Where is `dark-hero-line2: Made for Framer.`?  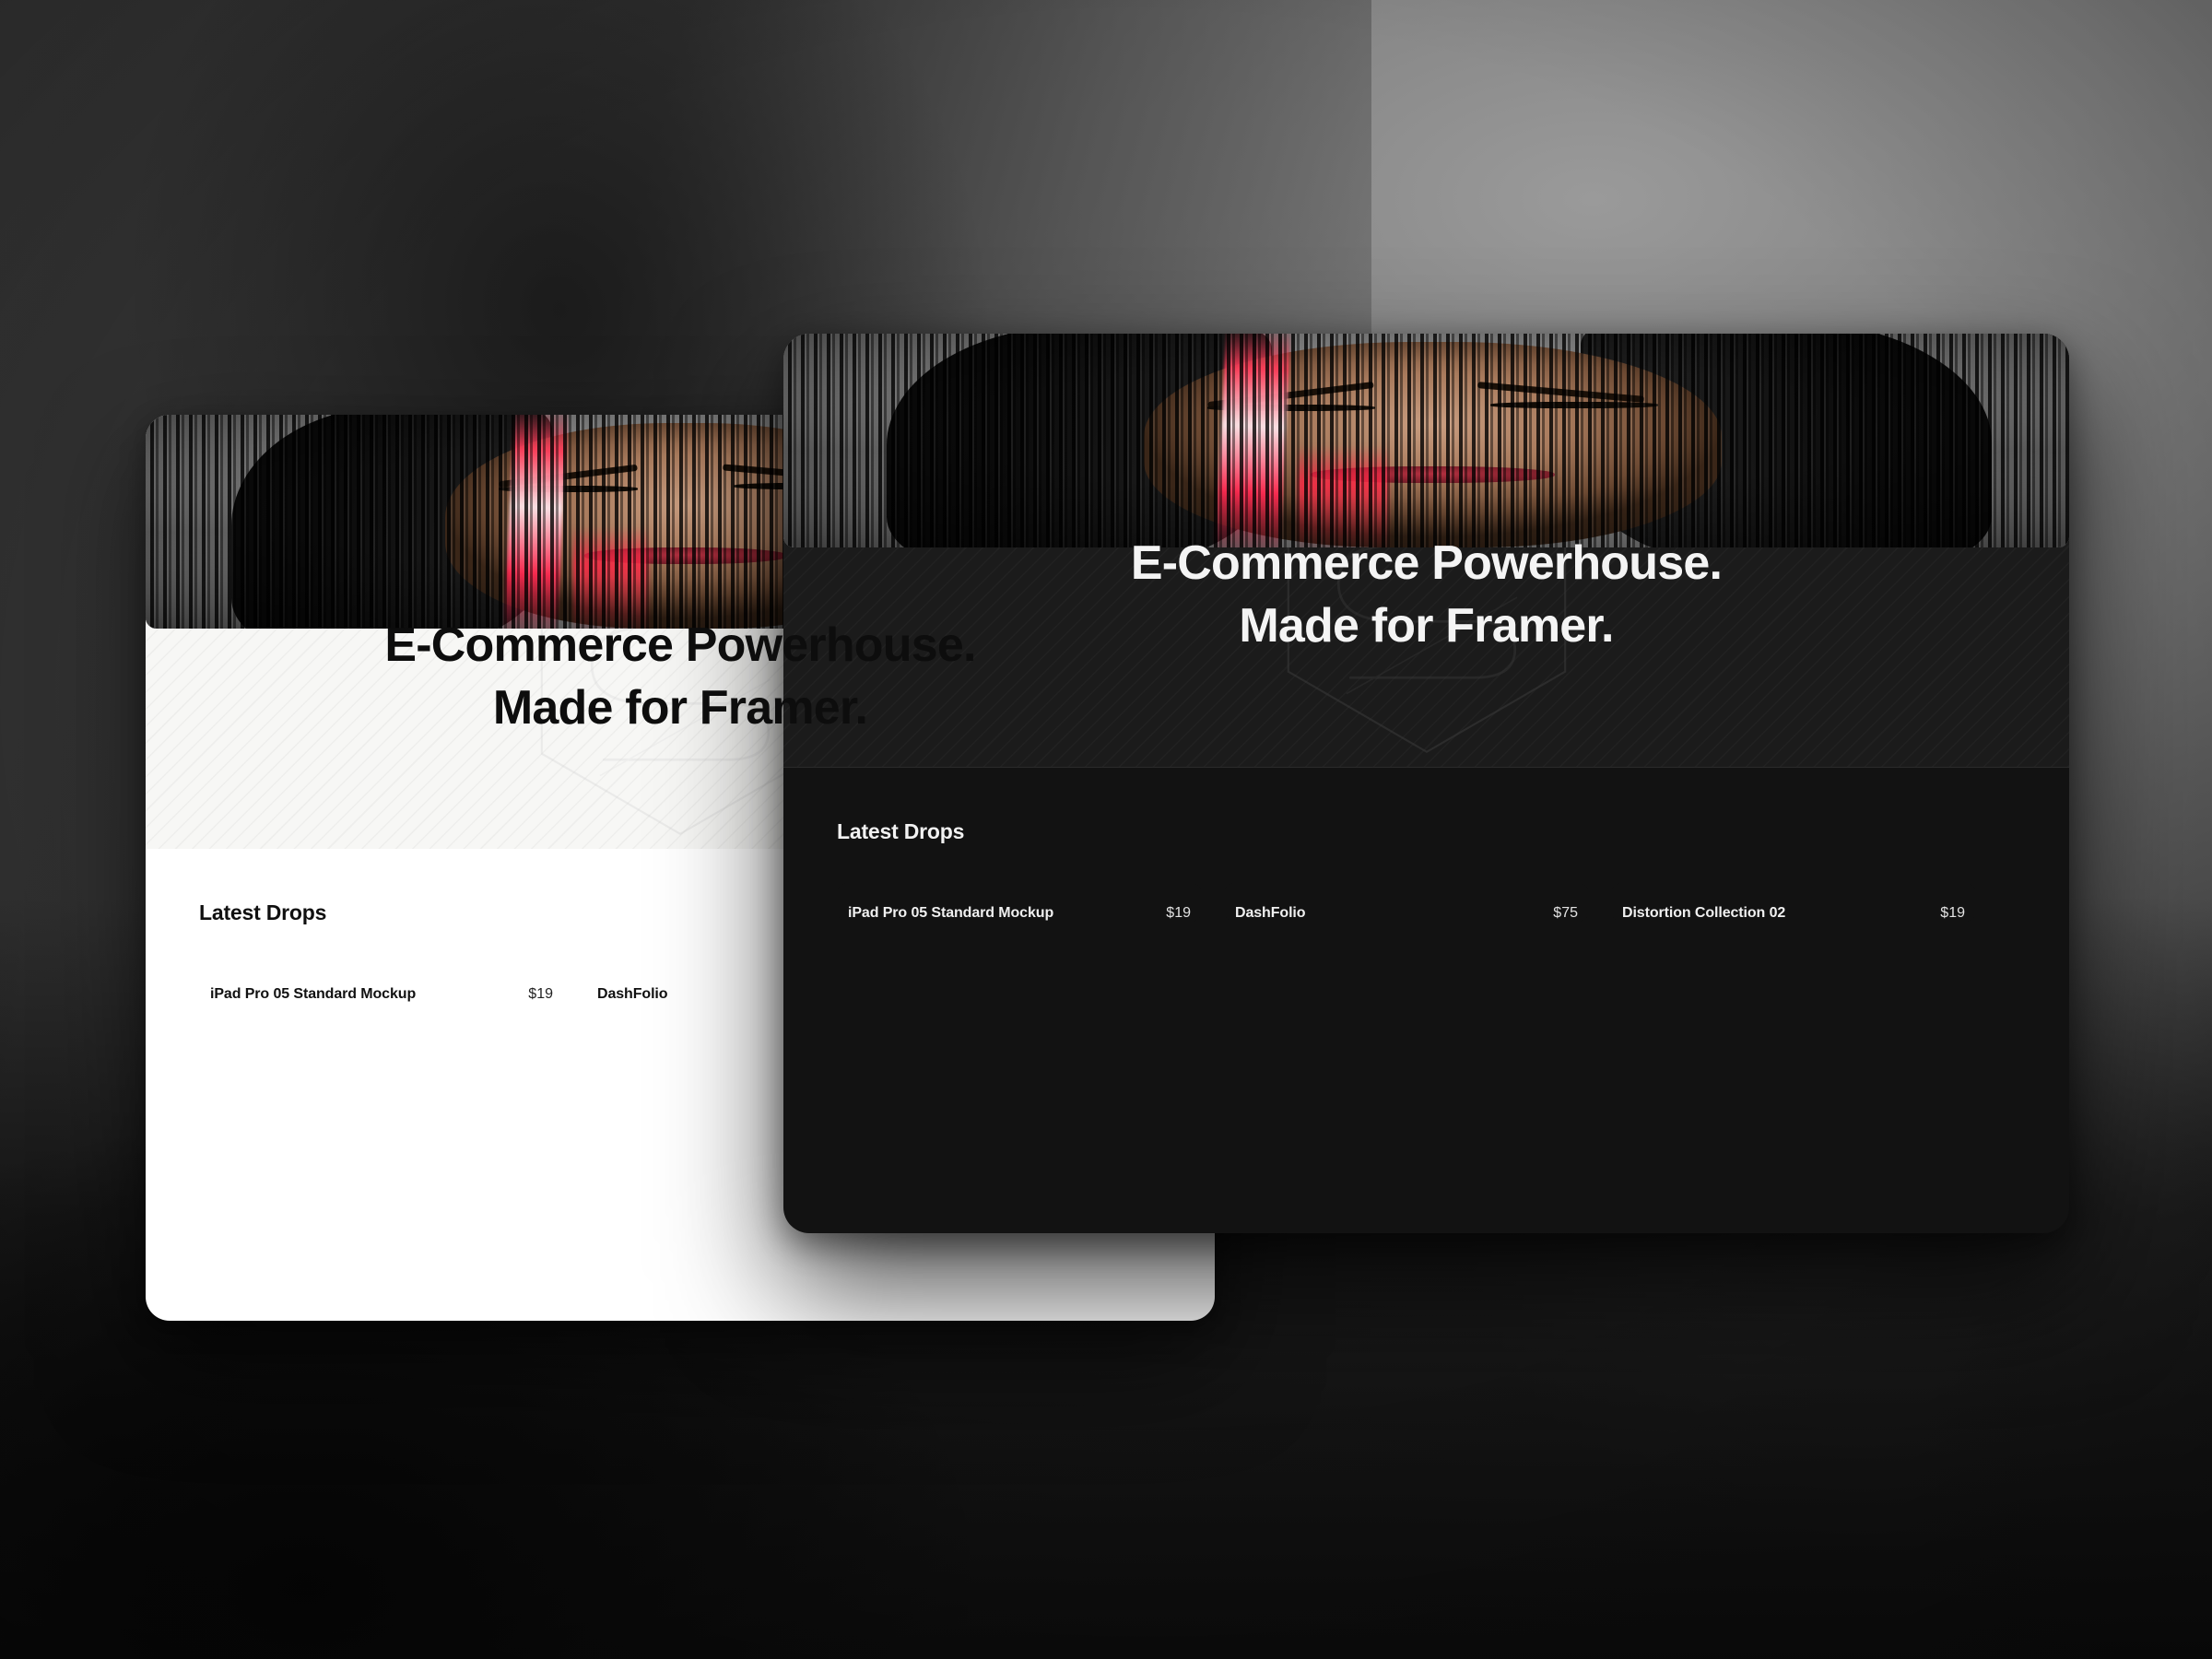
dark-hero-line2: Made for Framer. is located at coordinates (1426, 626).